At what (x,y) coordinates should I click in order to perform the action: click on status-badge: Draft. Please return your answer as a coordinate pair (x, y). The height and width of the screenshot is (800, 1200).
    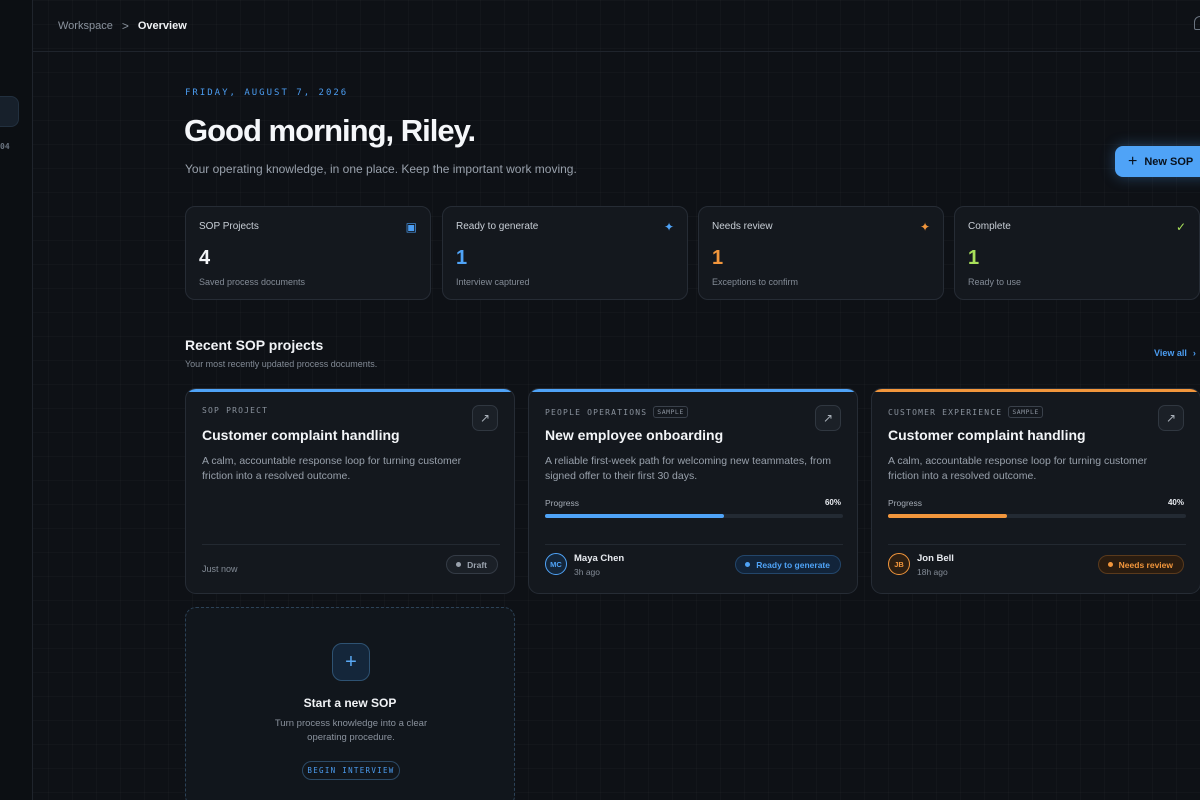
    Looking at the image, I should click on (472, 564).